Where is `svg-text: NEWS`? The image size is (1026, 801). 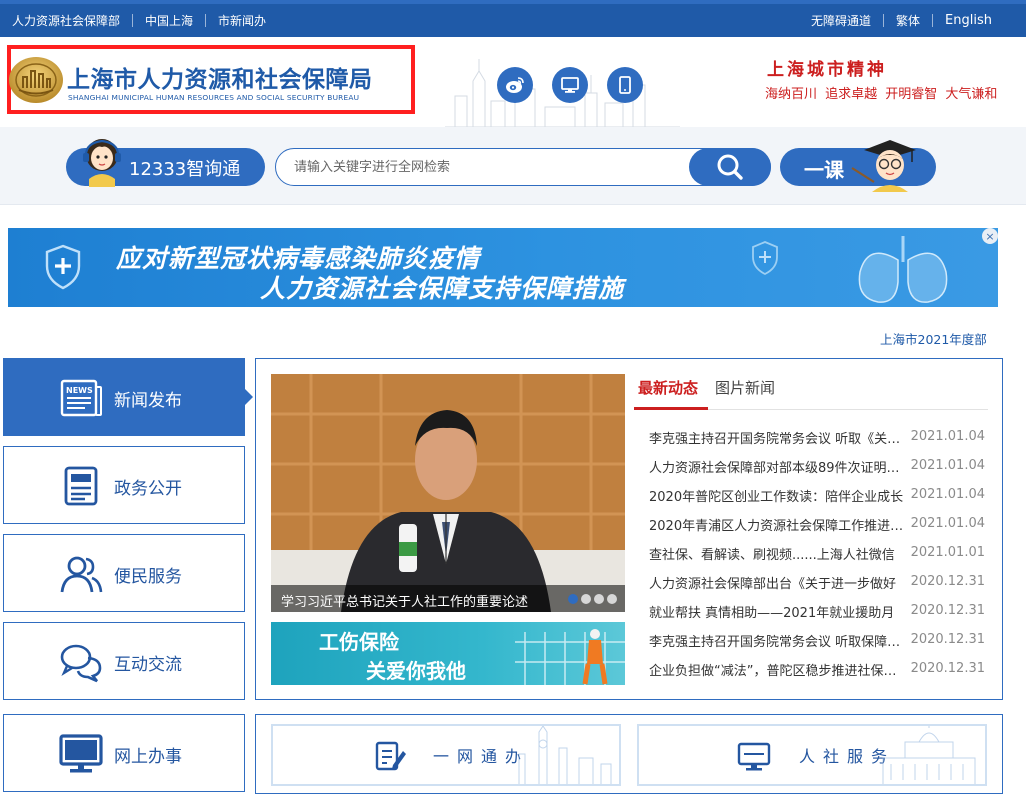
svg-text: NEWS is located at coordinates (79, 390).